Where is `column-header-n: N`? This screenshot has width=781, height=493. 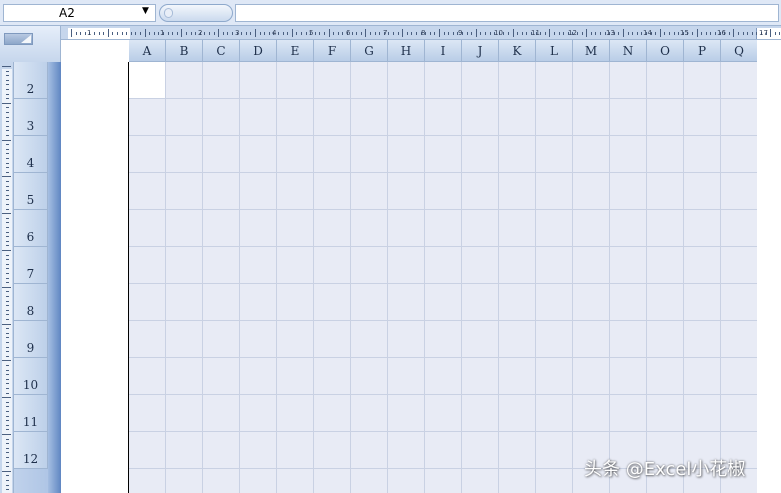 column-header-n: N is located at coordinates (628, 51).